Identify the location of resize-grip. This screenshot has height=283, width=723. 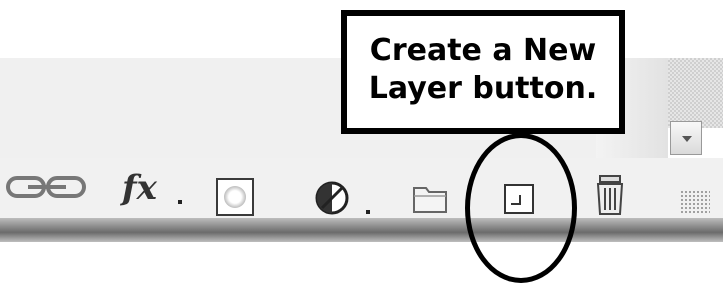
(695, 202).